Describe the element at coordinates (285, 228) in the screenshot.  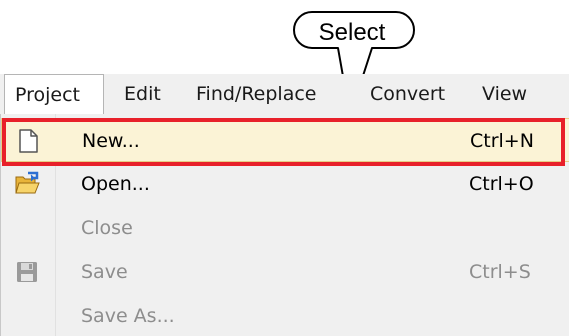
I see `menu-item-close: Close` at that location.